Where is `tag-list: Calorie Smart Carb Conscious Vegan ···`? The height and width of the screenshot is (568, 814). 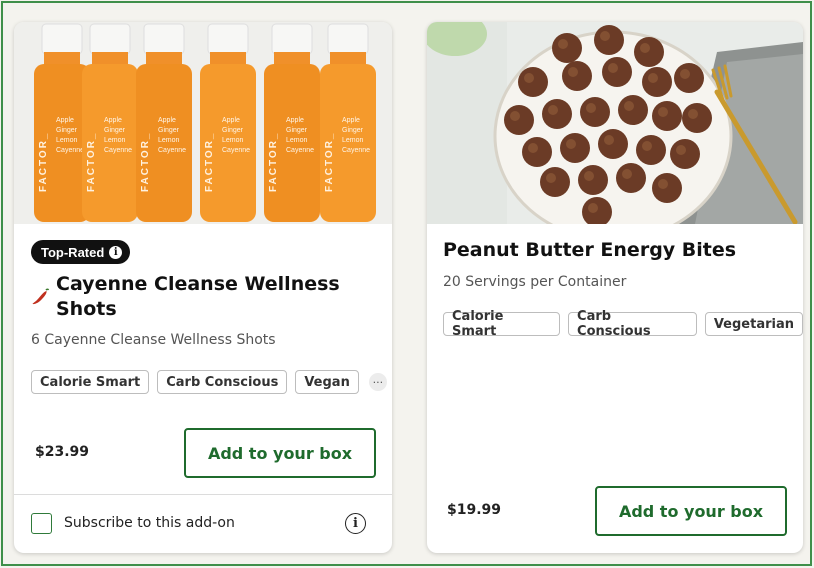 tag-list: Calorie Smart Carb Conscious Vegan ··· is located at coordinates (209, 382).